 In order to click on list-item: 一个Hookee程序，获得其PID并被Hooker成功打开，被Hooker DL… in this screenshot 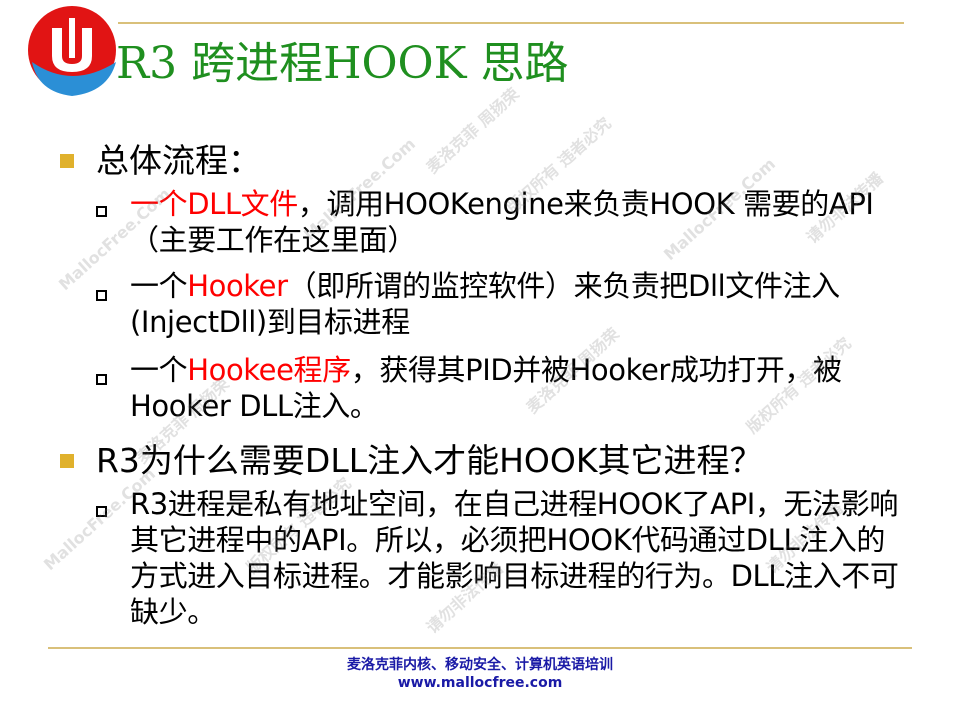, I will do `click(515, 388)`.